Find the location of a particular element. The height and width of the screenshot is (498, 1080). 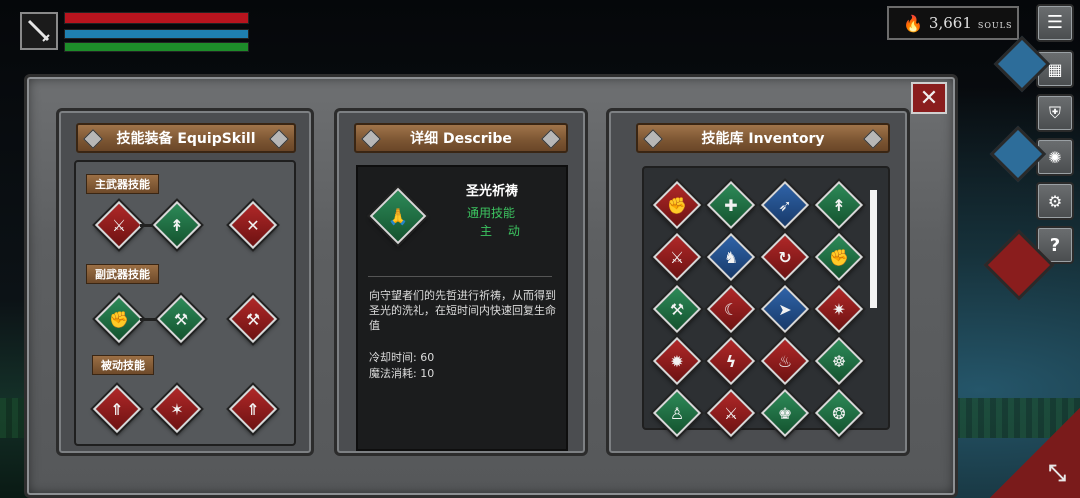

close-icon: ✕ is located at coordinates (929, 98).